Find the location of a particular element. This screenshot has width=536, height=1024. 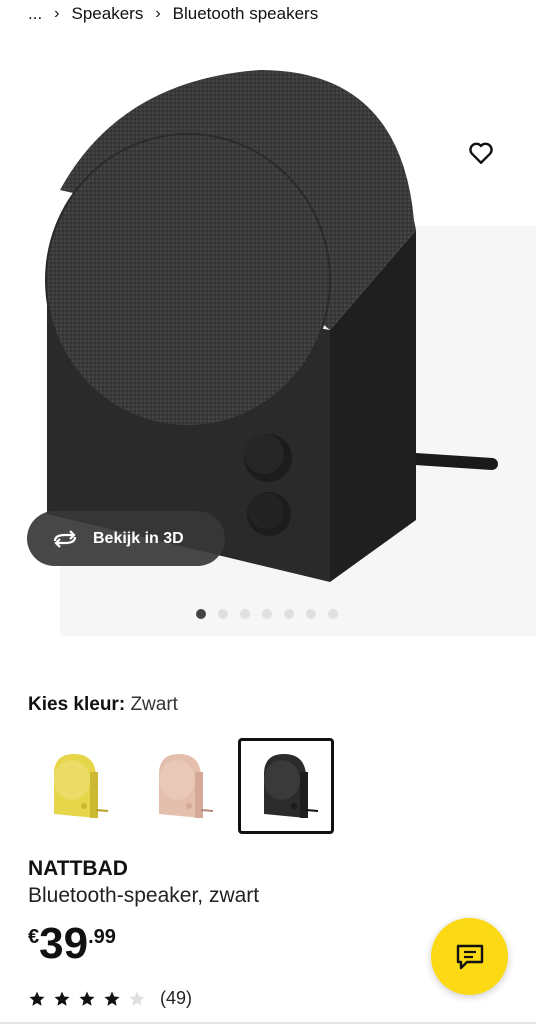

color-swatch-black is located at coordinates (286, 786).